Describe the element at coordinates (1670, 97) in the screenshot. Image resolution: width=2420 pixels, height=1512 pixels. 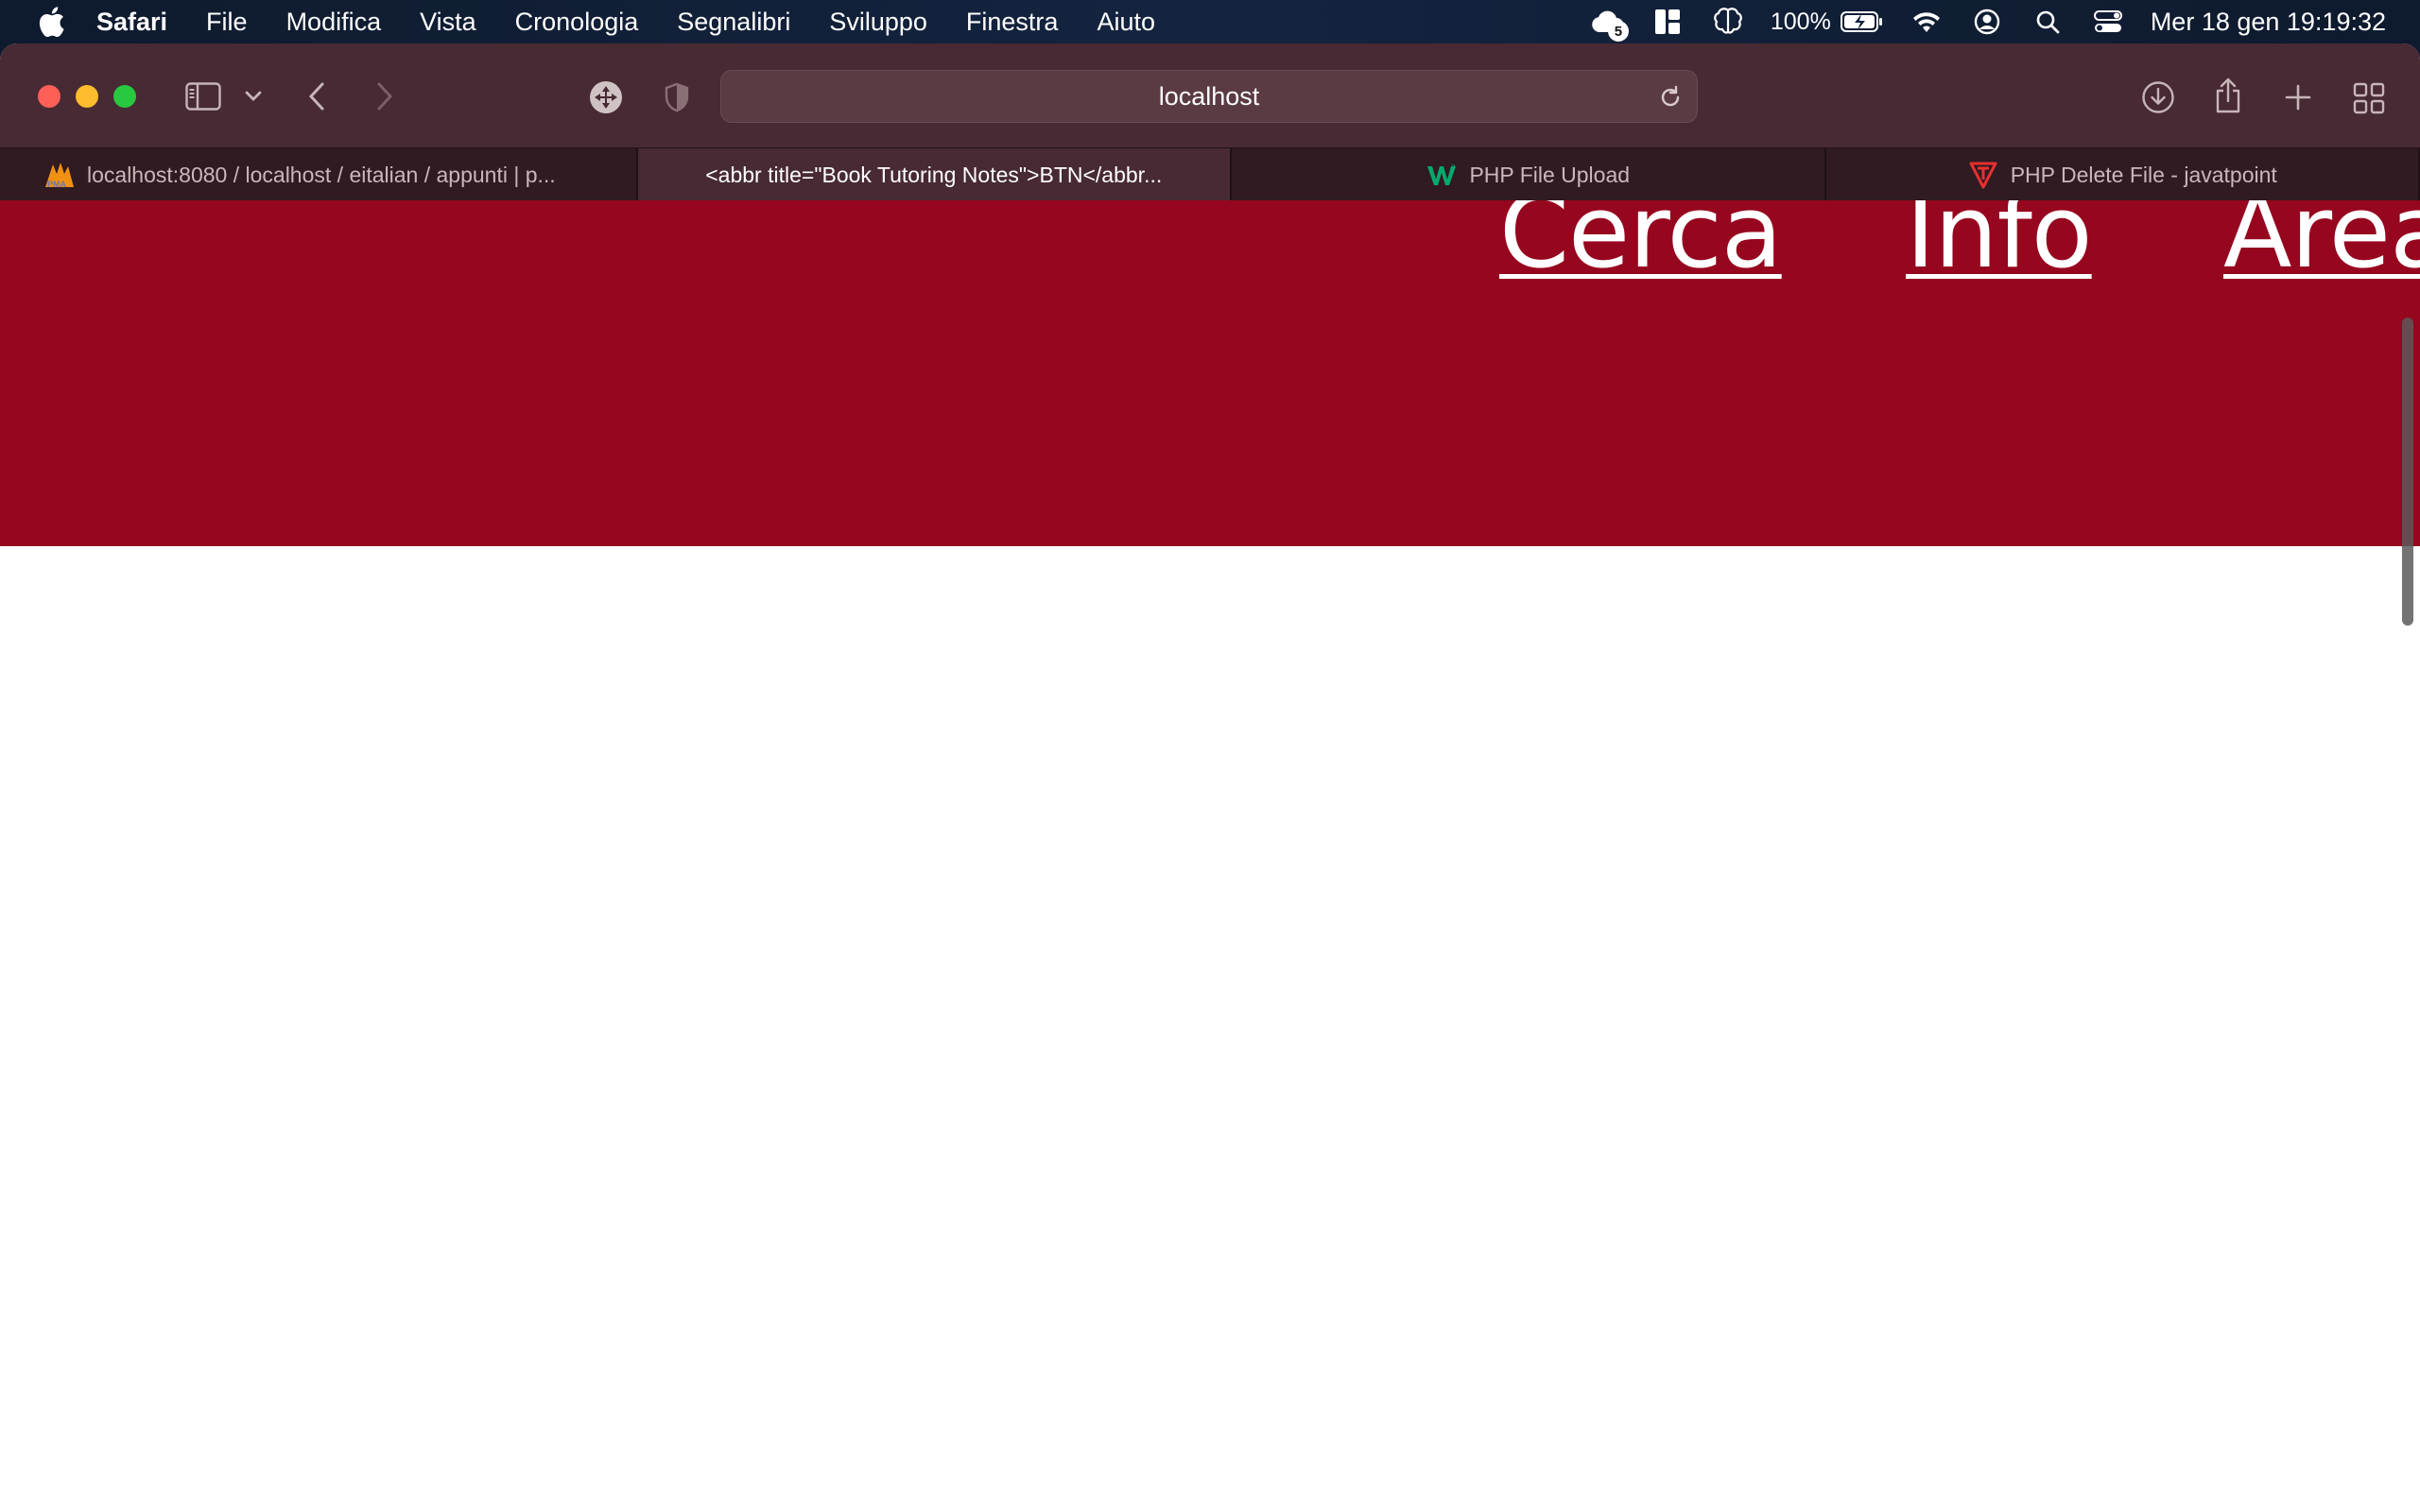
I see `reload-icon` at that location.